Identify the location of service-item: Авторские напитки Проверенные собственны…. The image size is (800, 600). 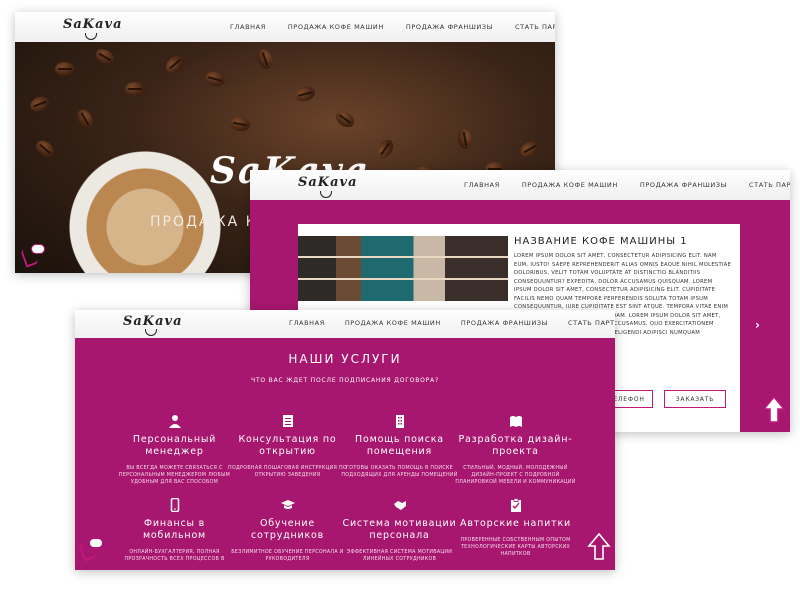
(515, 528).